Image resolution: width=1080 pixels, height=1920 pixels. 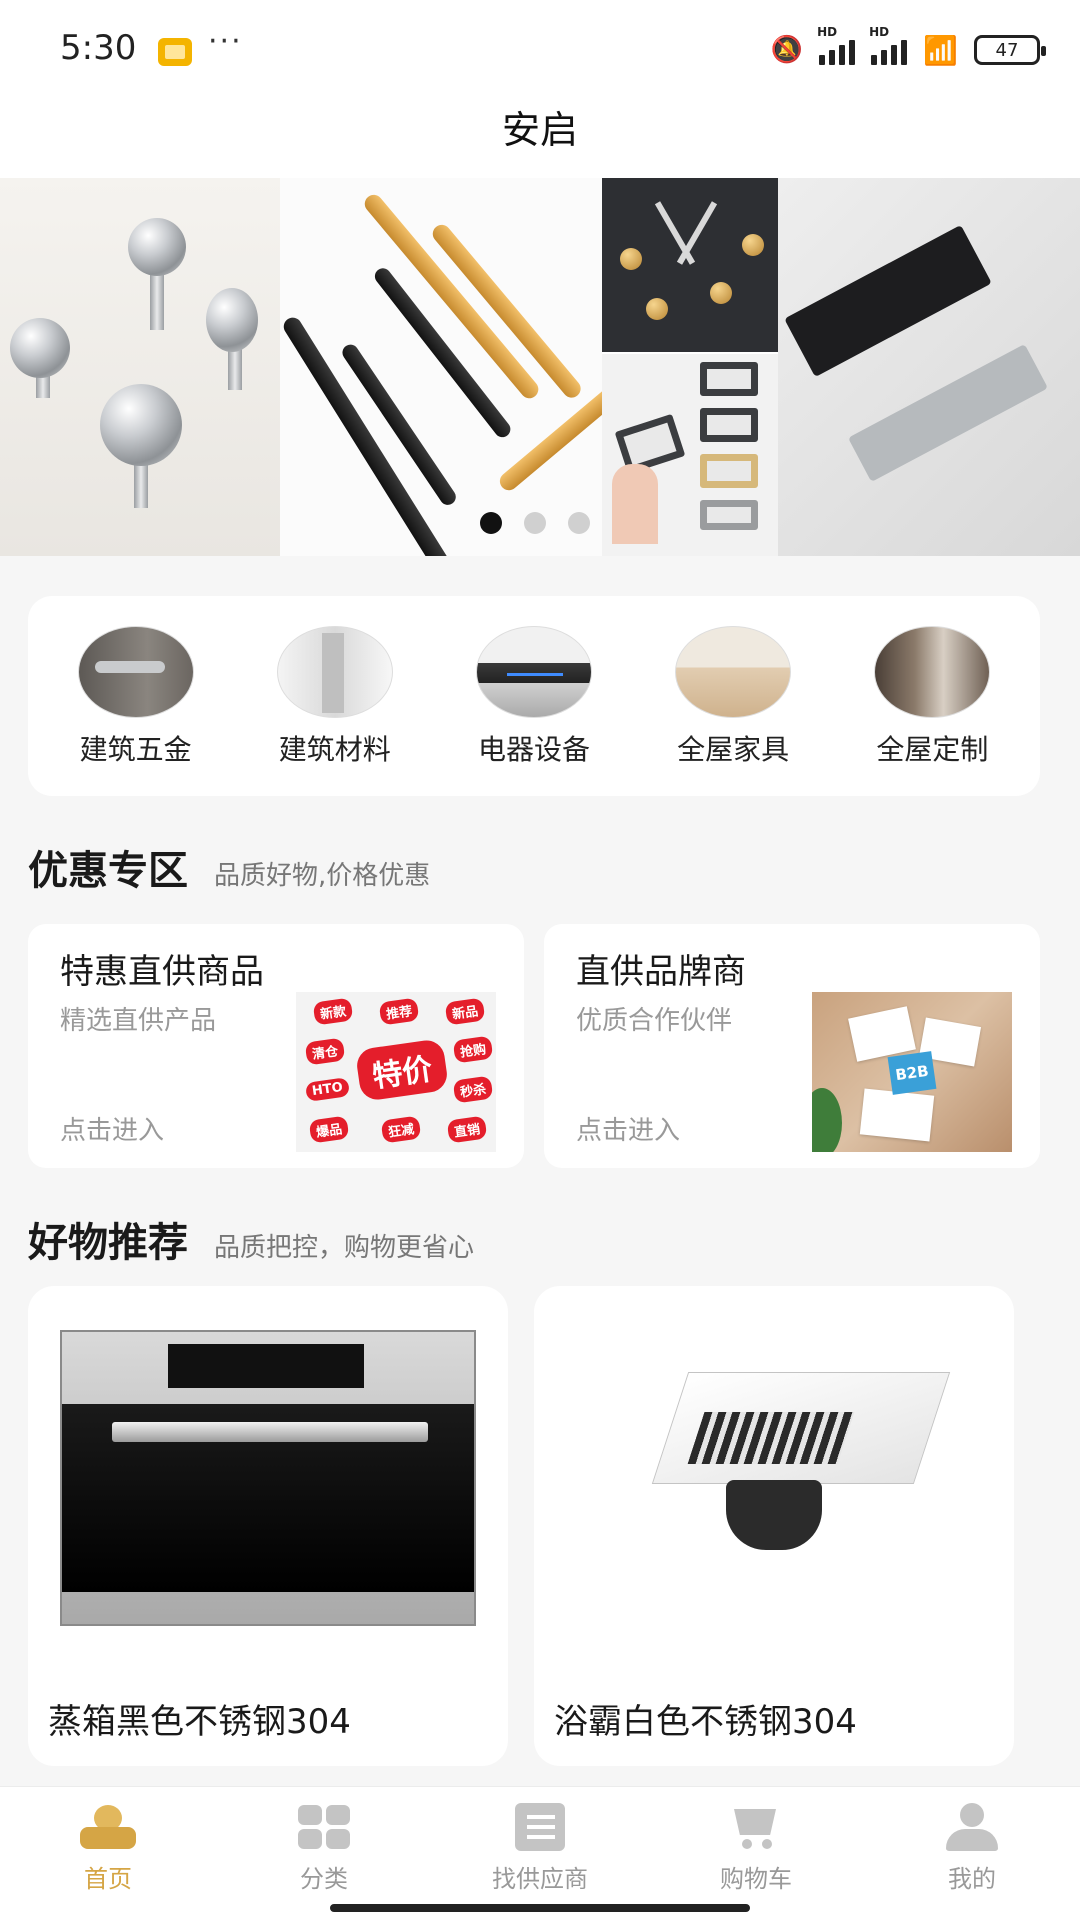 I want to click on more-notifications-icon: ···, so click(x=225, y=41).